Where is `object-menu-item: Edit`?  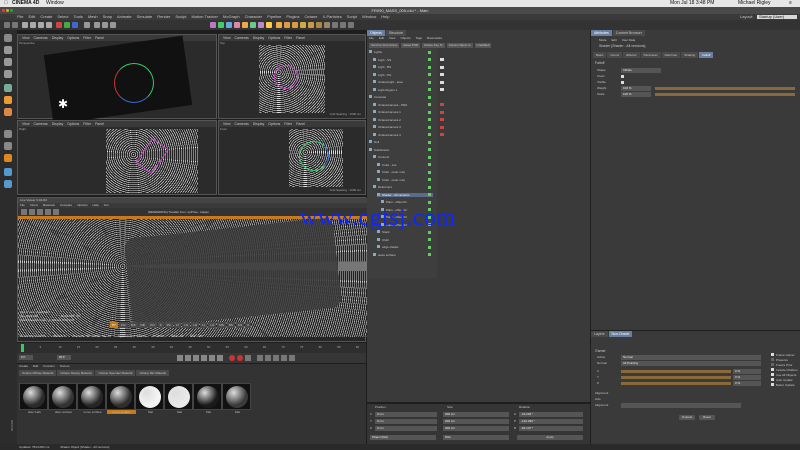 object-menu-item: Edit is located at coordinates (381, 38).